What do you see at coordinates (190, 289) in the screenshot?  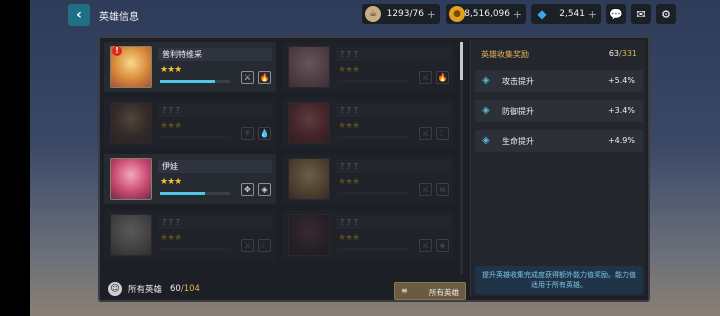 I see `hero-count-total: /104` at bounding box center [190, 289].